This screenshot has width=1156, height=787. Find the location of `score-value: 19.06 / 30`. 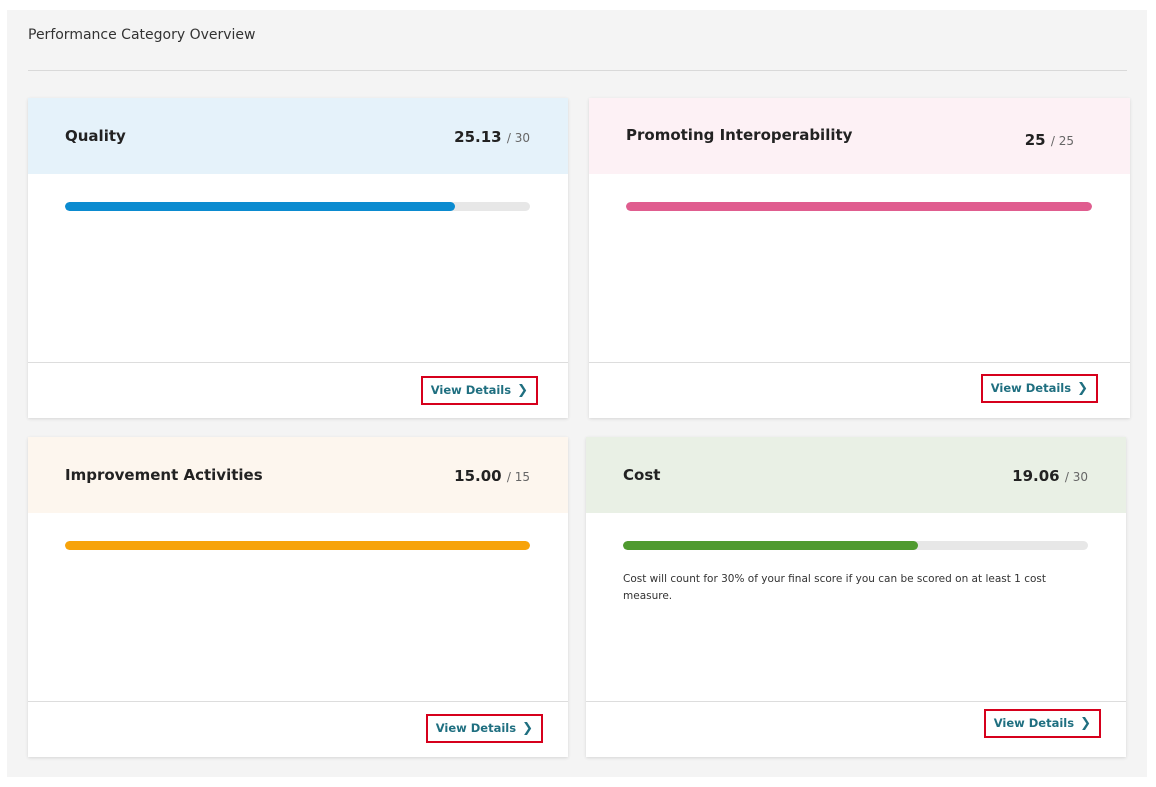

score-value: 19.06 / 30 is located at coordinates (1050, 476).